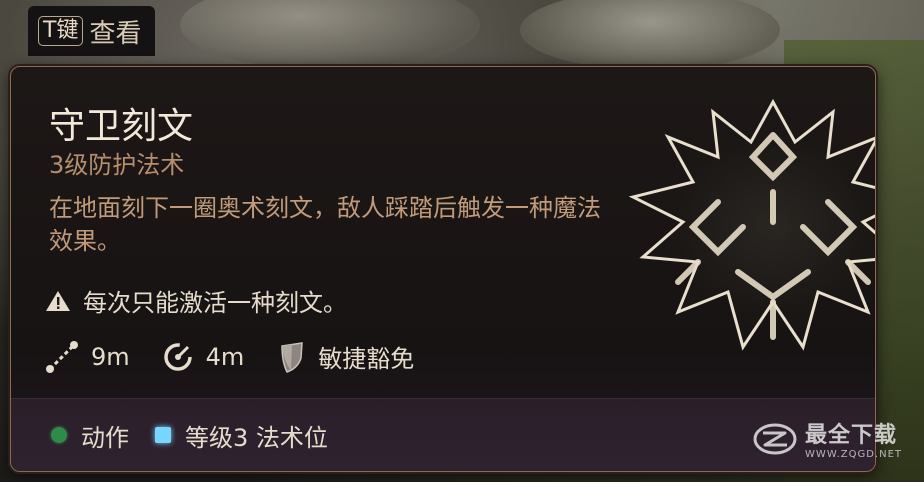  I want to click on action-dot-icon, so click(59, 435).